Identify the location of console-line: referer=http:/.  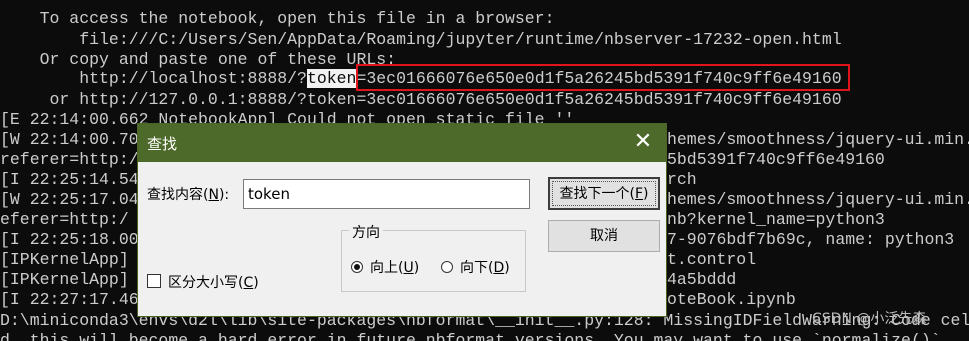
(69, 159).